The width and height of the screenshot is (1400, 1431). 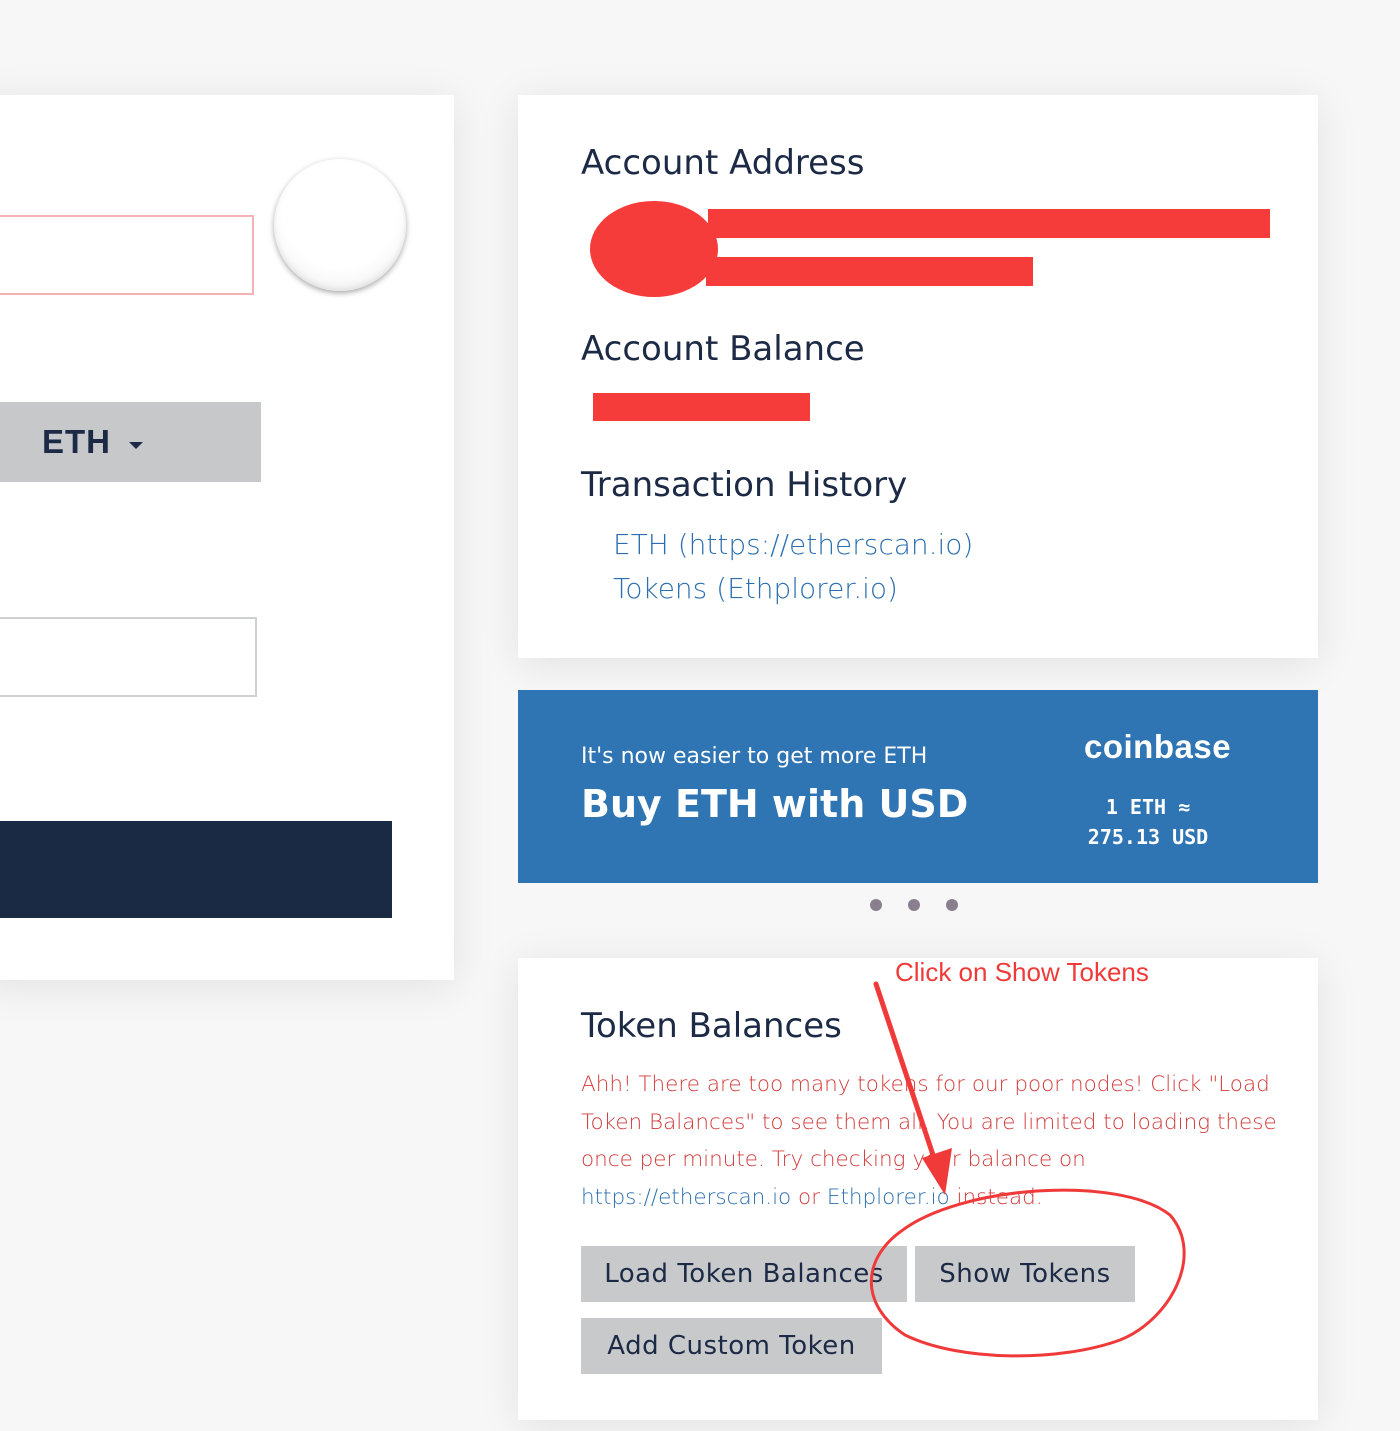 I want to click on redacted-balance, so click(x=701, y=407).